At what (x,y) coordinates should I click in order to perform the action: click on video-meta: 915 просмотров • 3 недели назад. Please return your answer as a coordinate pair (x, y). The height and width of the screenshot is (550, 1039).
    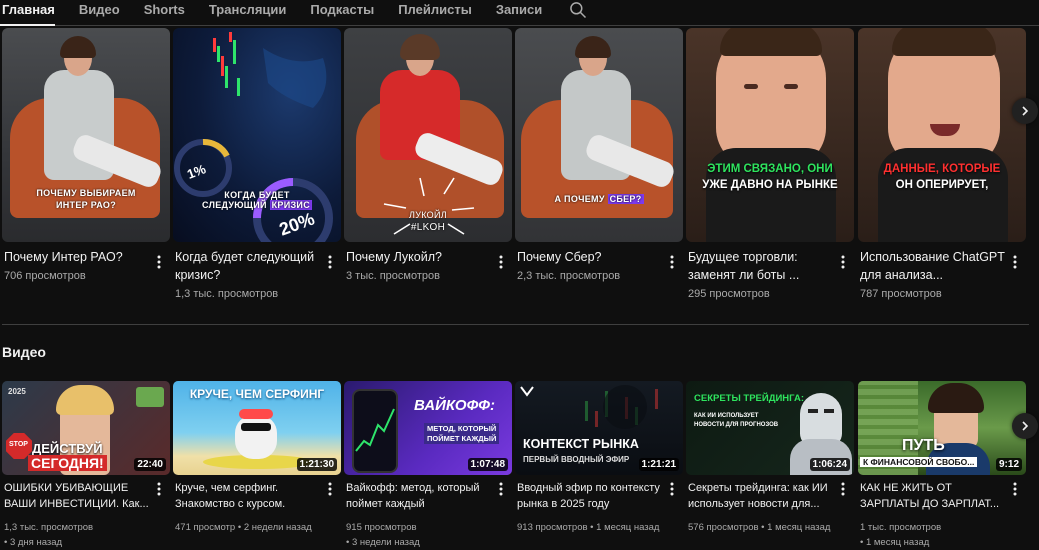
    Looking at the image, I should click on (429, 535).